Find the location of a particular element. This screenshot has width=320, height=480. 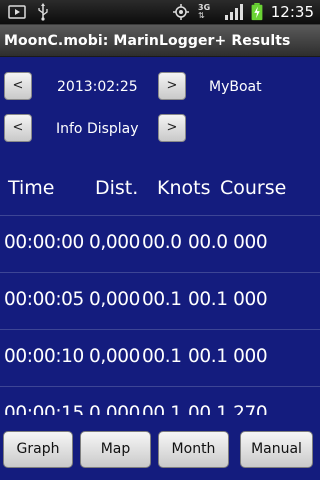

table-row: 00:00:00 0,000 00.0 00.0 000 is located at coordinates (160, 243).